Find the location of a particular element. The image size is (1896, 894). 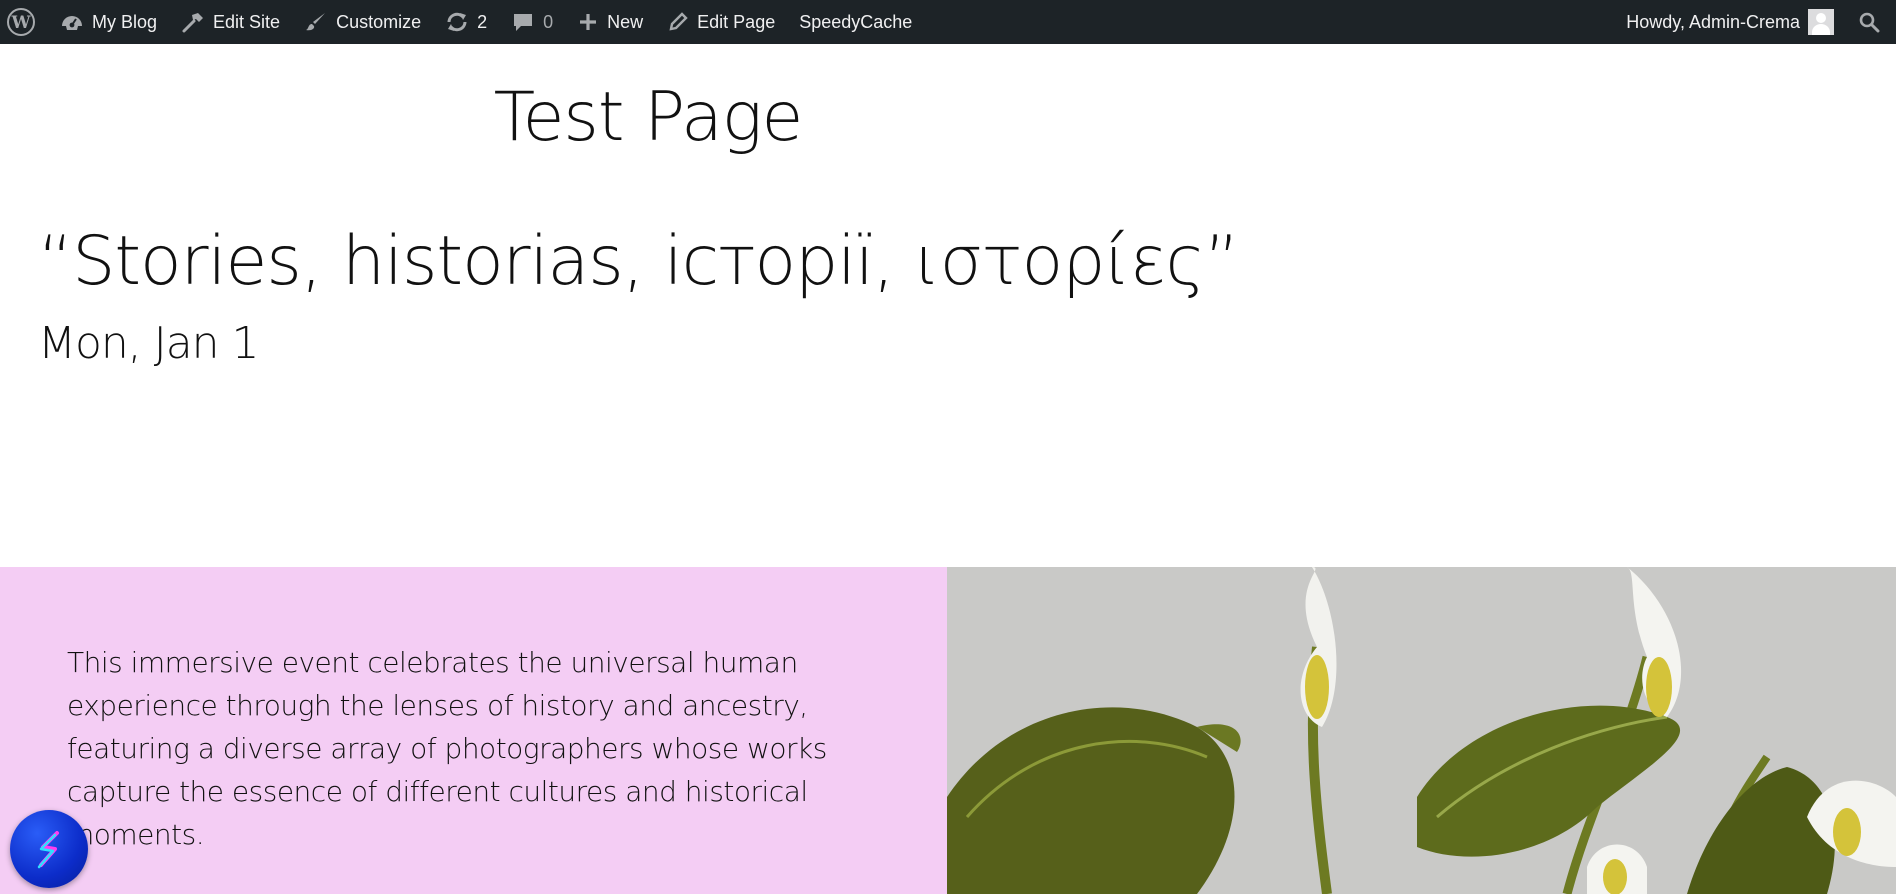

svg-text: W is located at coordinates (20, 23).